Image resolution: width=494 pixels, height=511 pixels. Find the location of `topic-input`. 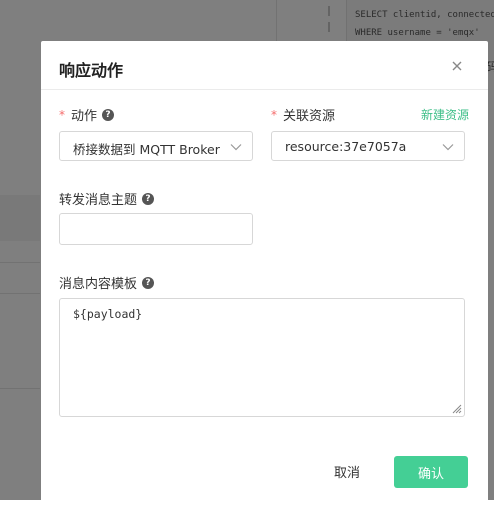

topic-input is located at coordinates (156, 229).